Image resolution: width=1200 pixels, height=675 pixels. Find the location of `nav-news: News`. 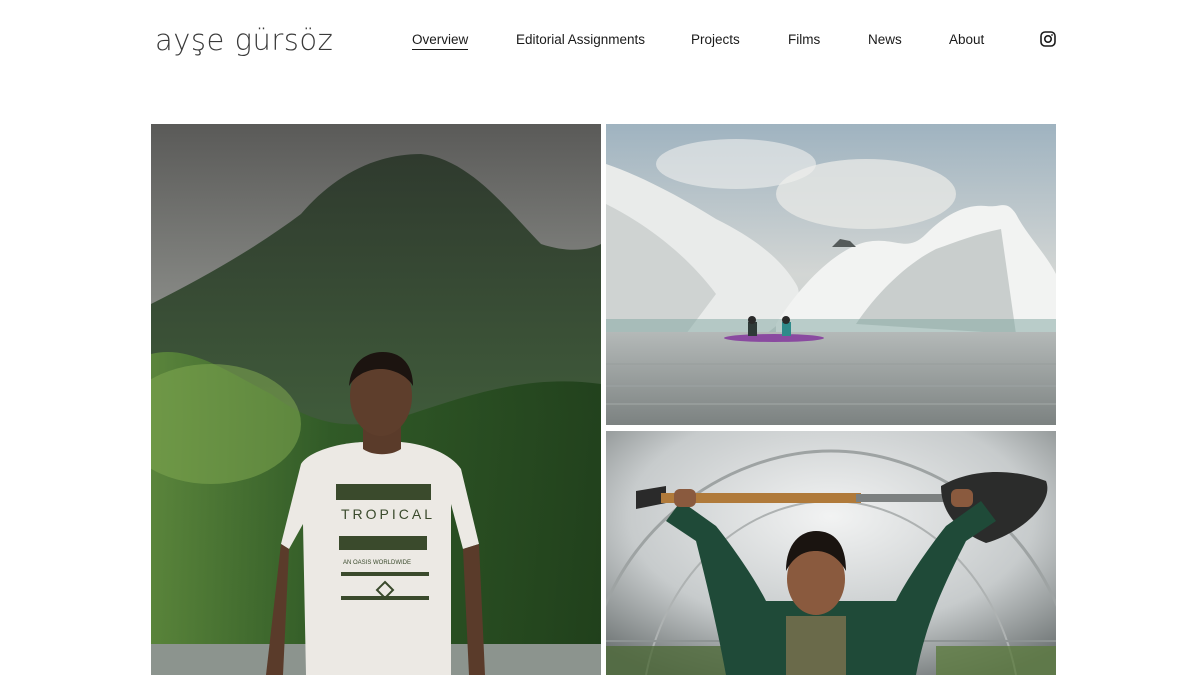

nav-news: News is located at coordinates (885, 40).